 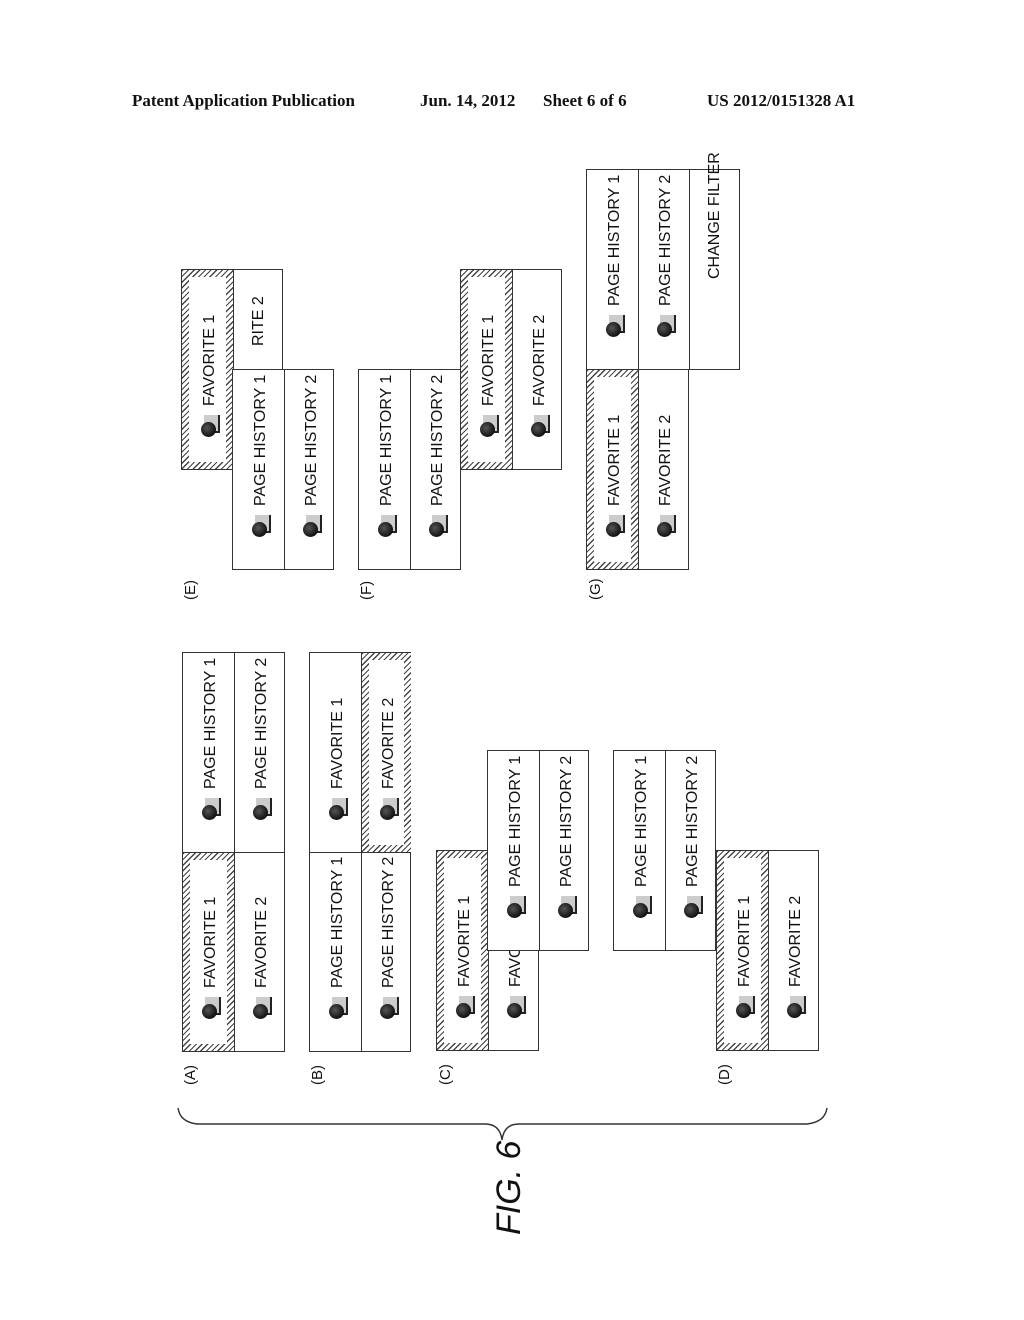 What do you see at coordinates (243, 100) in the screenshot?
I see `publication-label: Patent Application Publication` at bounding box center [243, 100].